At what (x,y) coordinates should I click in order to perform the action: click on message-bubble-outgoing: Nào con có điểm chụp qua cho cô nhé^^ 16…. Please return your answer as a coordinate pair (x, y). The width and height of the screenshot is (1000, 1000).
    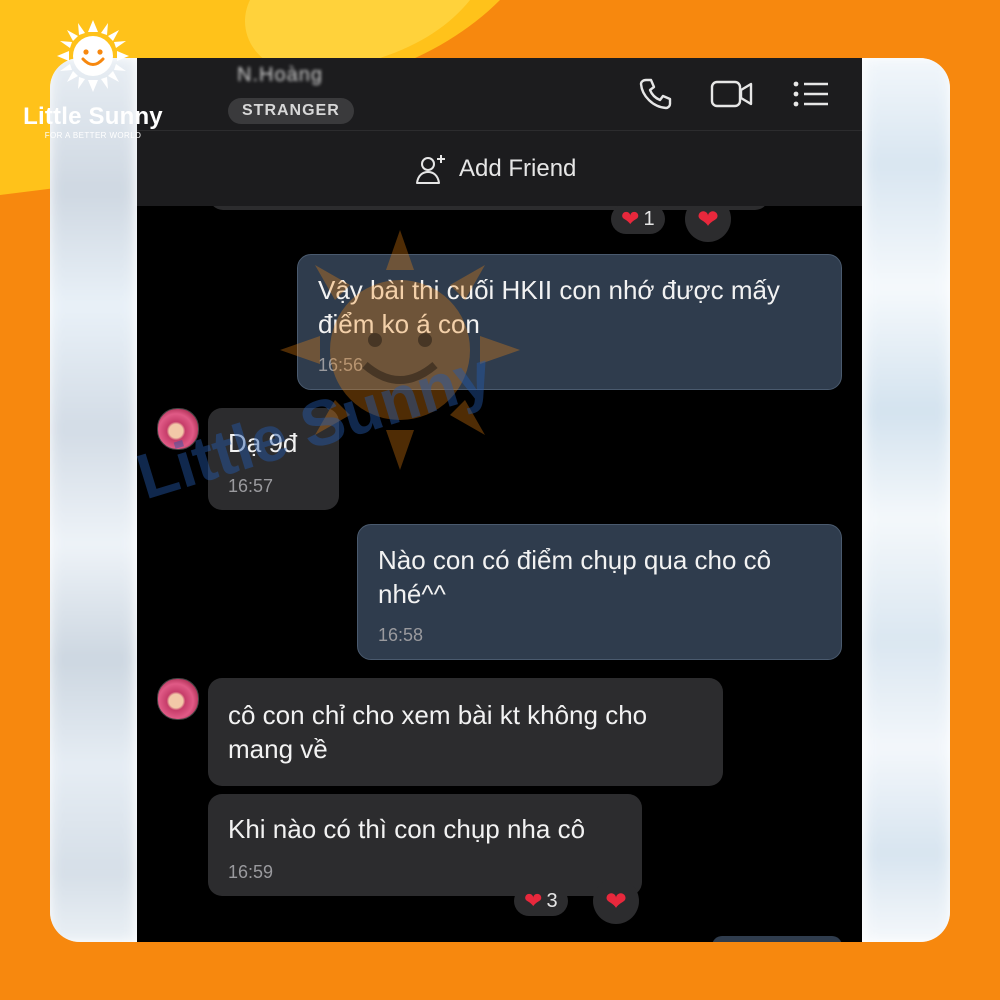
    Looking at the image, I should click on (599, 592).